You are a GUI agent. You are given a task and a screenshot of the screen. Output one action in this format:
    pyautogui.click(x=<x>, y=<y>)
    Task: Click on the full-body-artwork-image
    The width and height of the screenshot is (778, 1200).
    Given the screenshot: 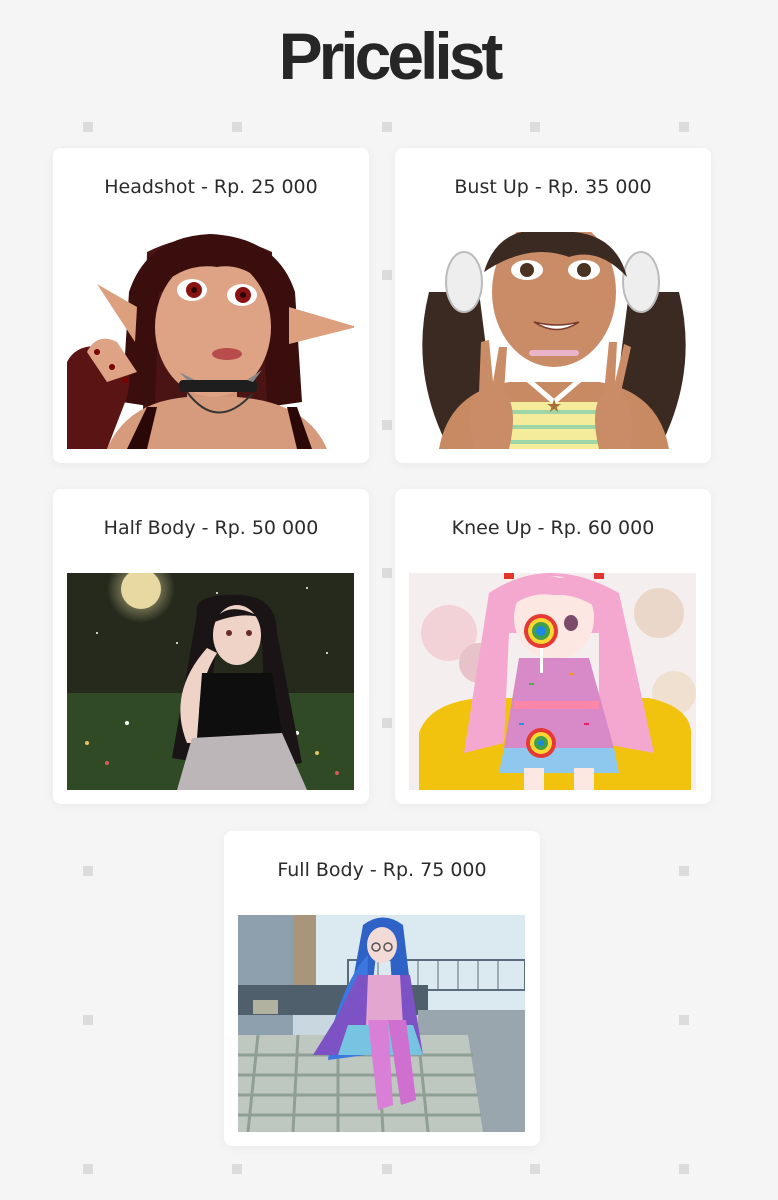 What is the action you would take?
    pyautogui.click(x=381, y=1023)
    